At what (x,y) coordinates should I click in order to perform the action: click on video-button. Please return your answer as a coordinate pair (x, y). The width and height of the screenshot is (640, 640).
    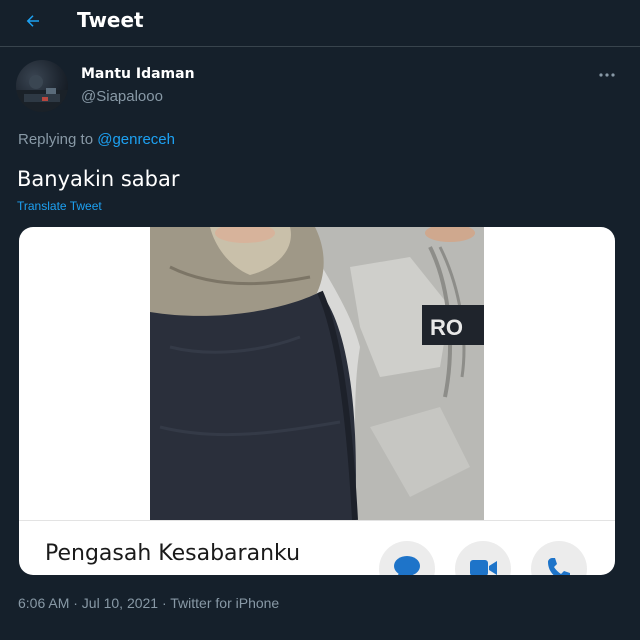
    Looking at the image, I should click on (483, 558).